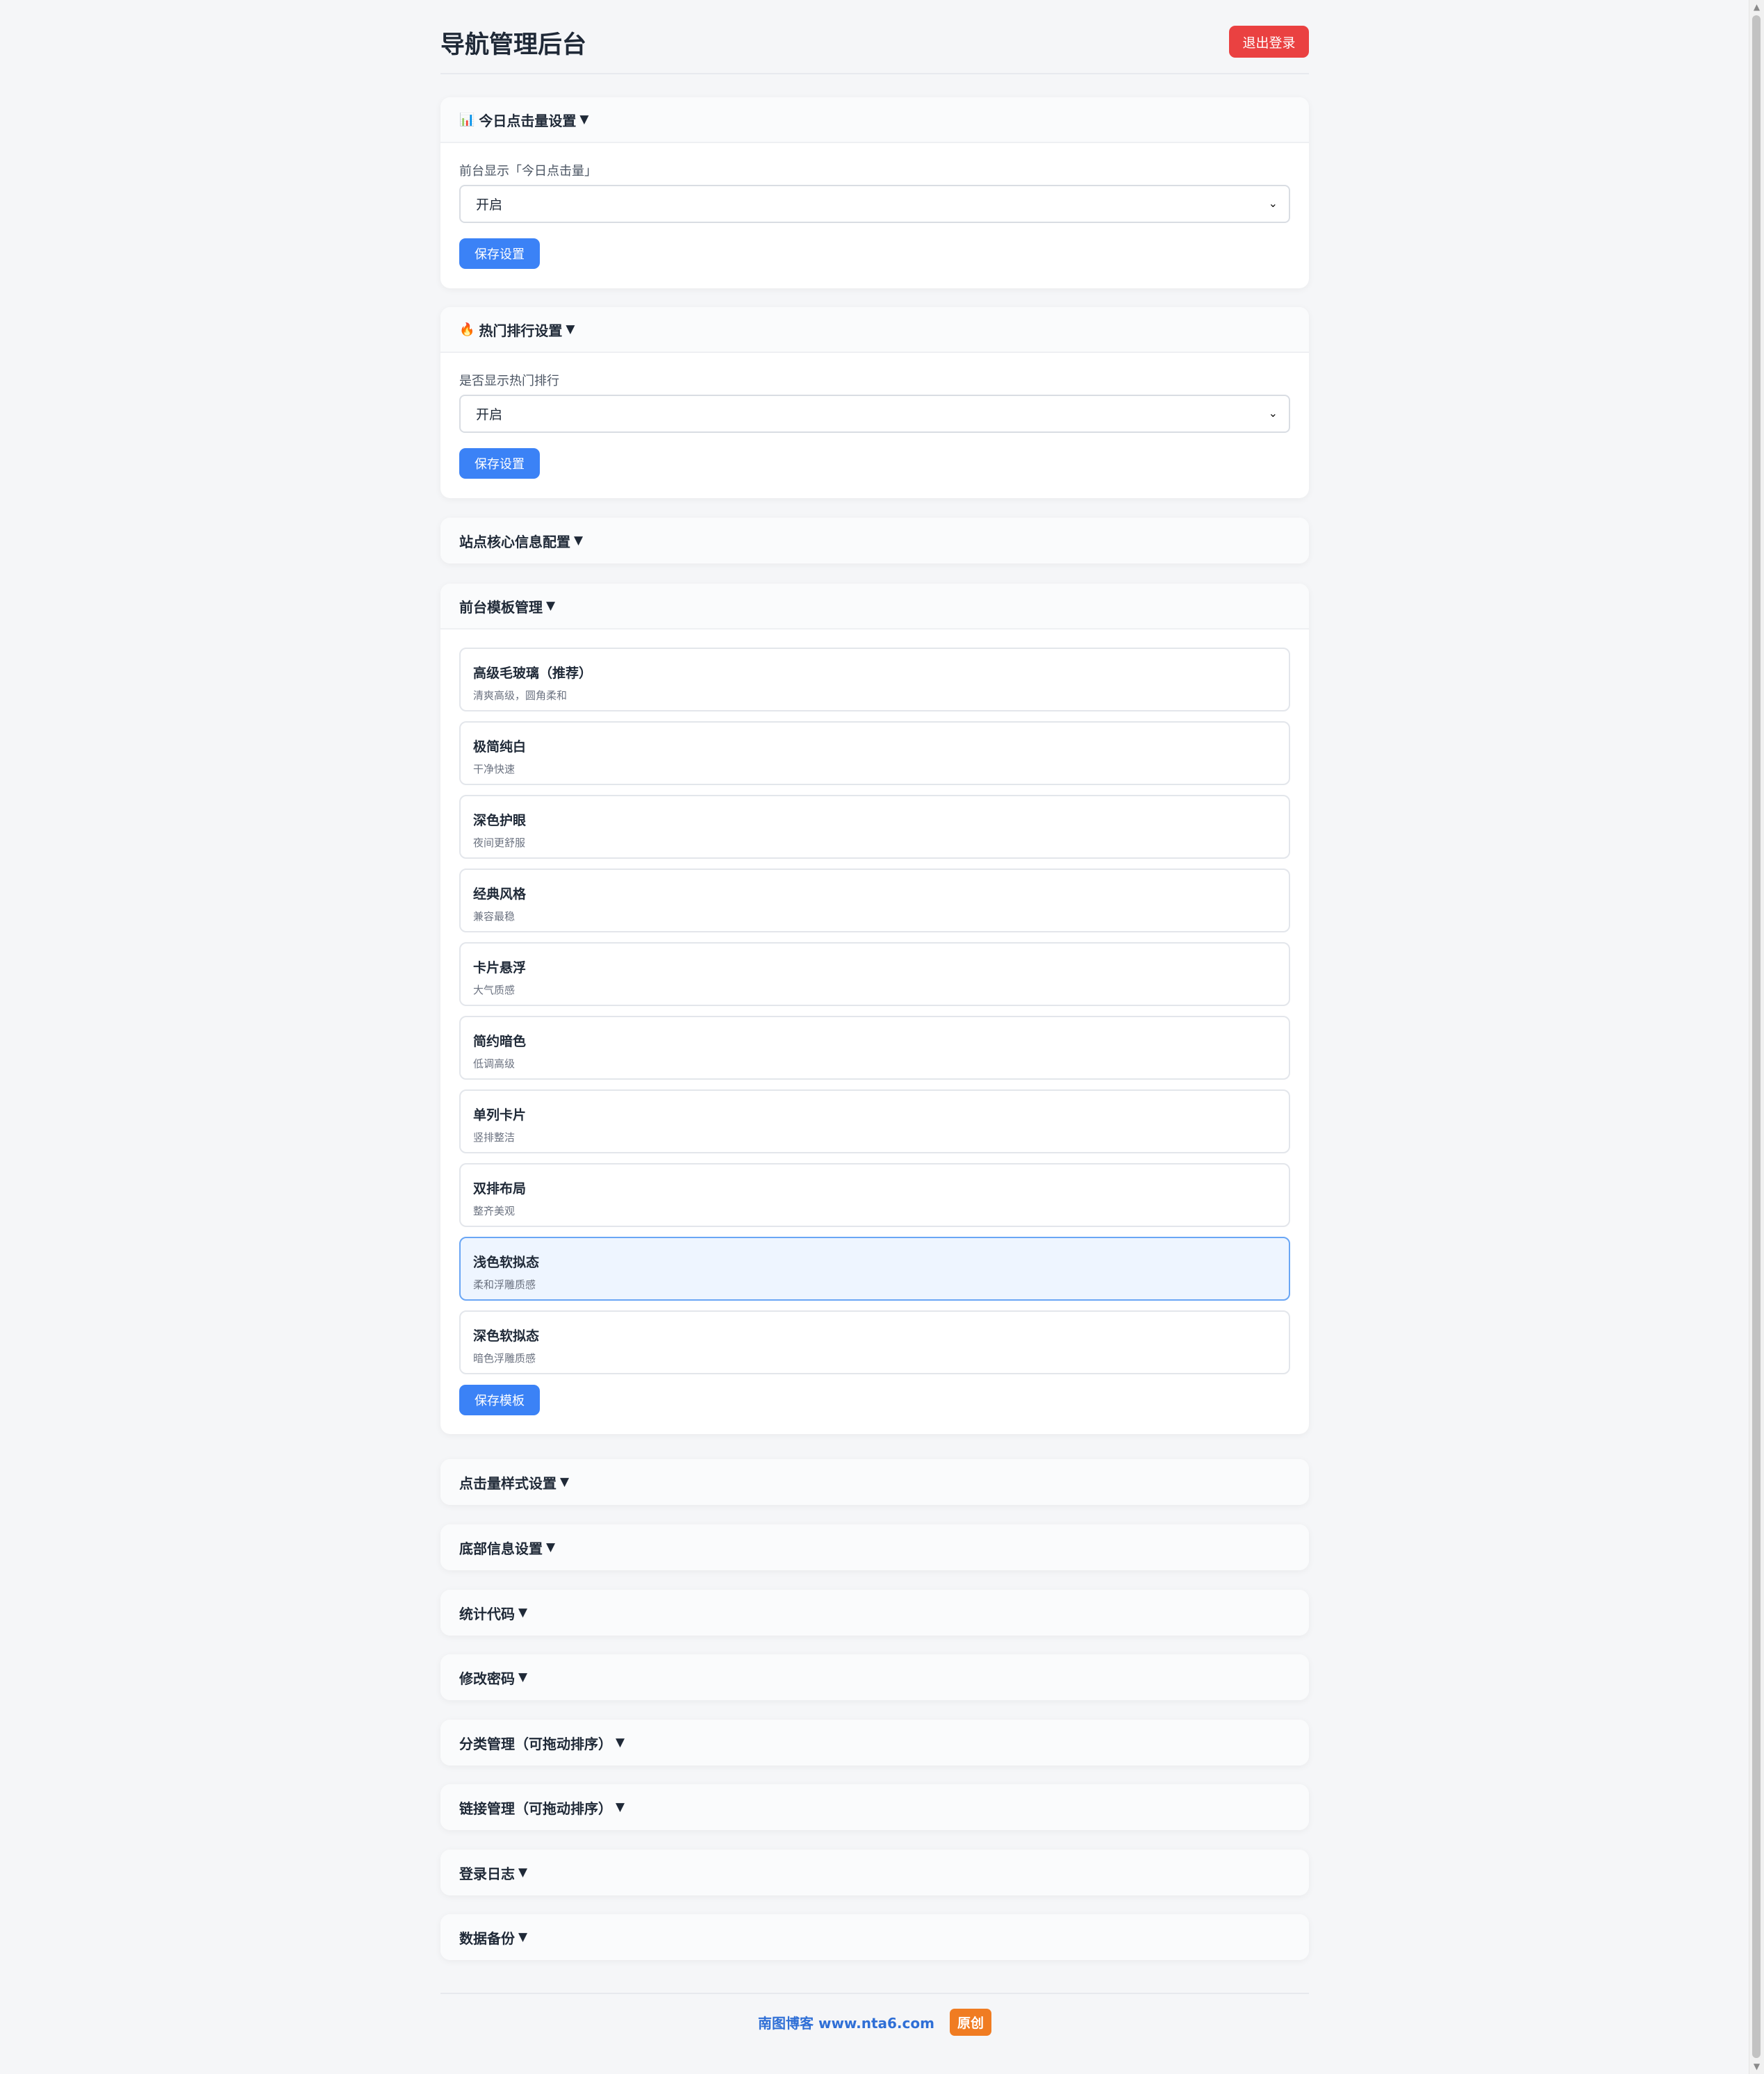 This screenshot has width=1764, height=2074. I want to click on section-title: 点击量样式设置, so click(508, 1483).